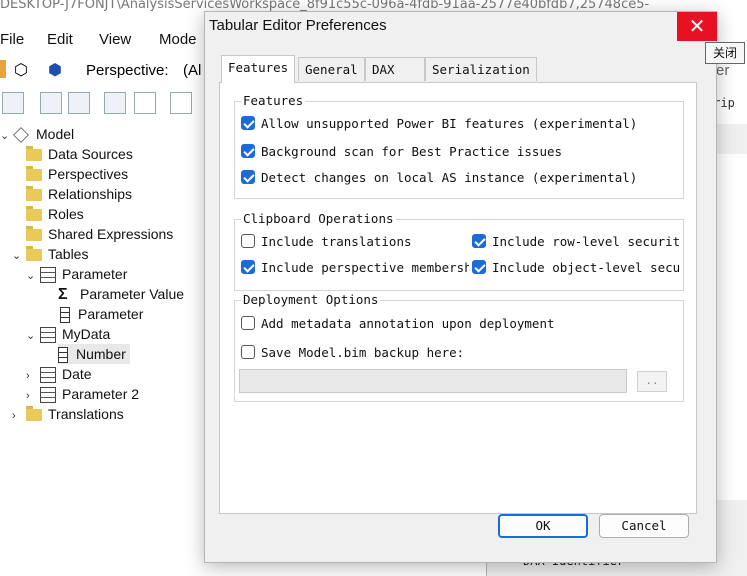 This screenshot has height=576, width=747. I want to click on hierarchy-icon, so click(51, 103).